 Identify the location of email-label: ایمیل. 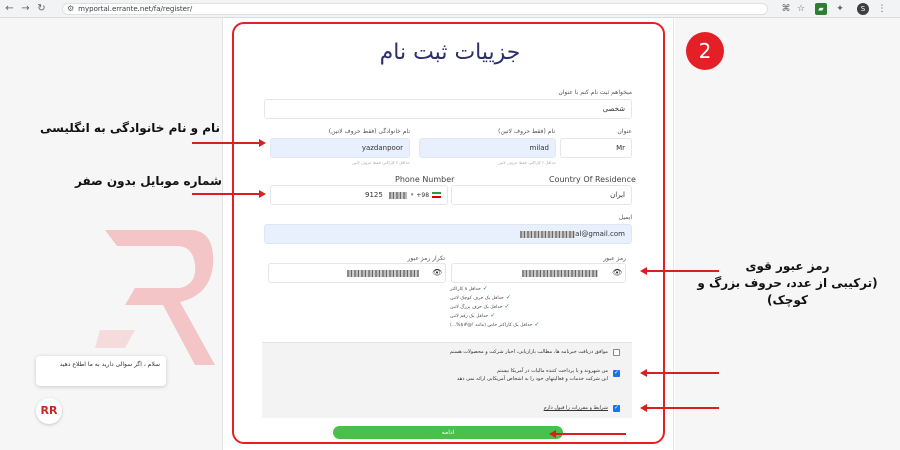
(625, 217).